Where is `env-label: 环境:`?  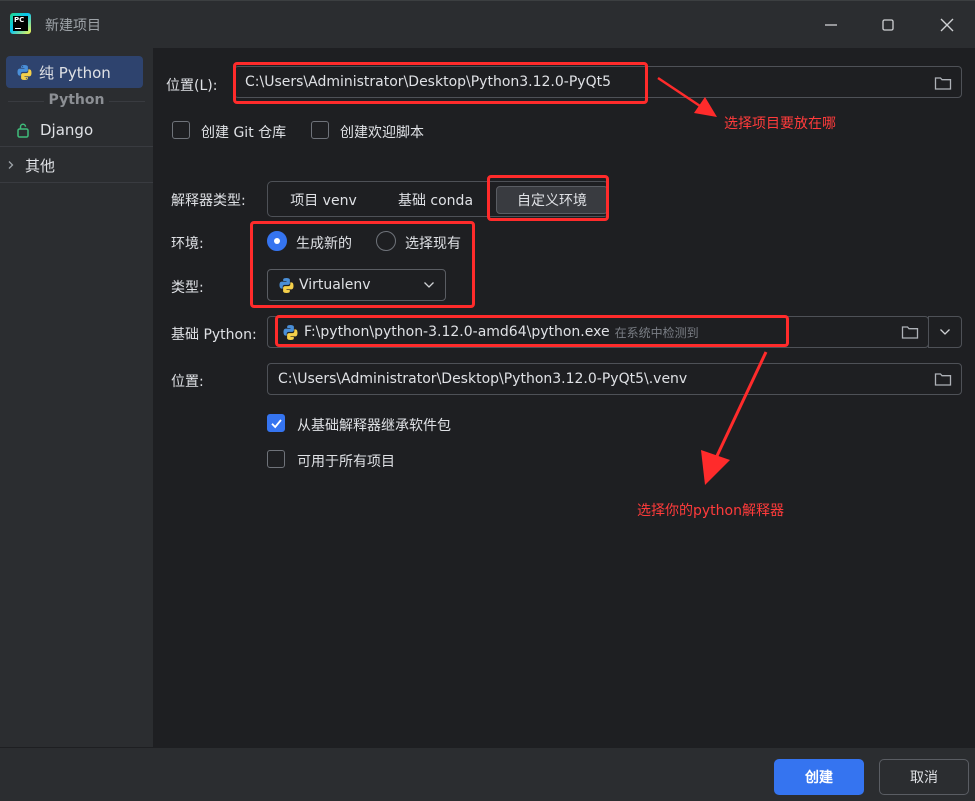
env-label: 环境: is located at coordinates (187, 244).